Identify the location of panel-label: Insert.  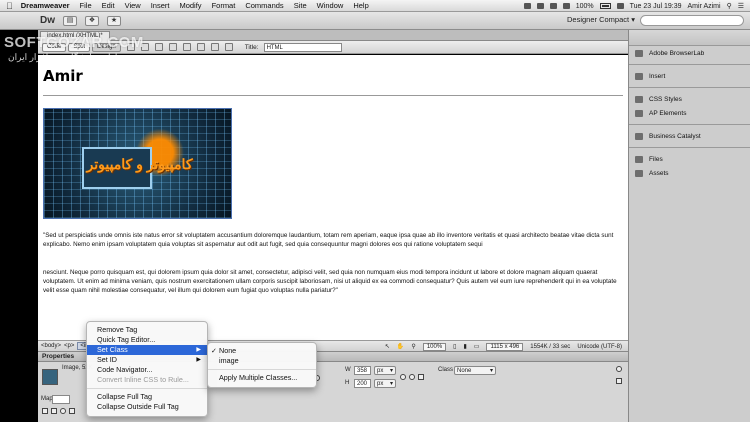
(657, 76).